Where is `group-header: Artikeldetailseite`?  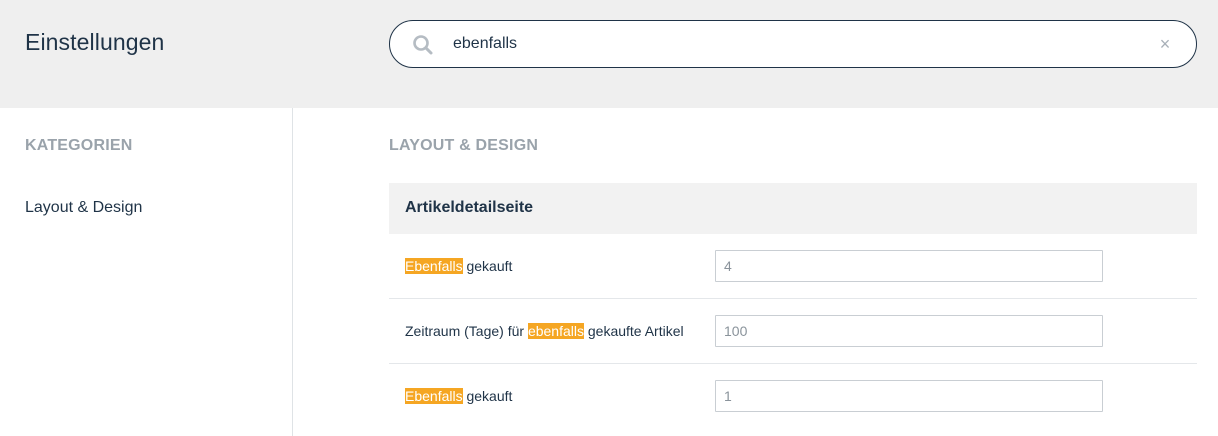 group-header: Artikeldetailseite is located at coordinates (793, 208).